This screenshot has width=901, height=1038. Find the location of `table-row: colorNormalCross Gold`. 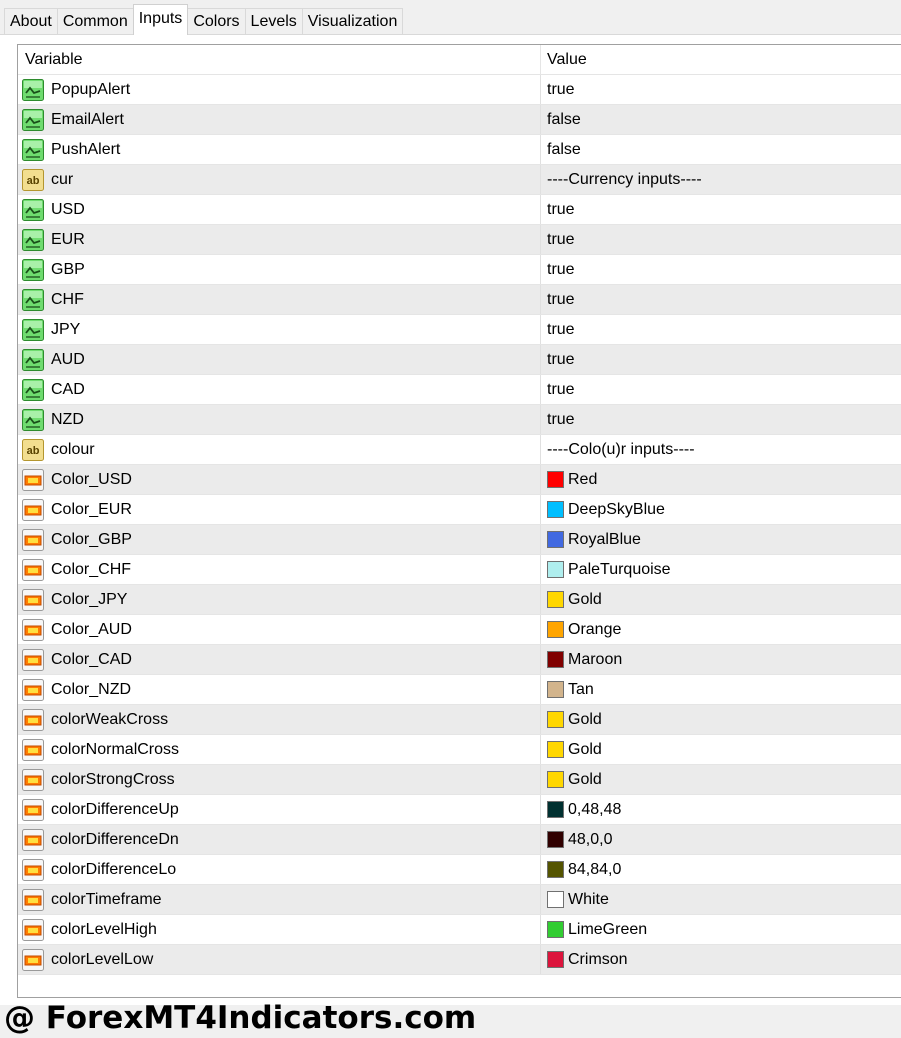

table-row: colorNormalCross Gold is located at coordinates (459, 750).